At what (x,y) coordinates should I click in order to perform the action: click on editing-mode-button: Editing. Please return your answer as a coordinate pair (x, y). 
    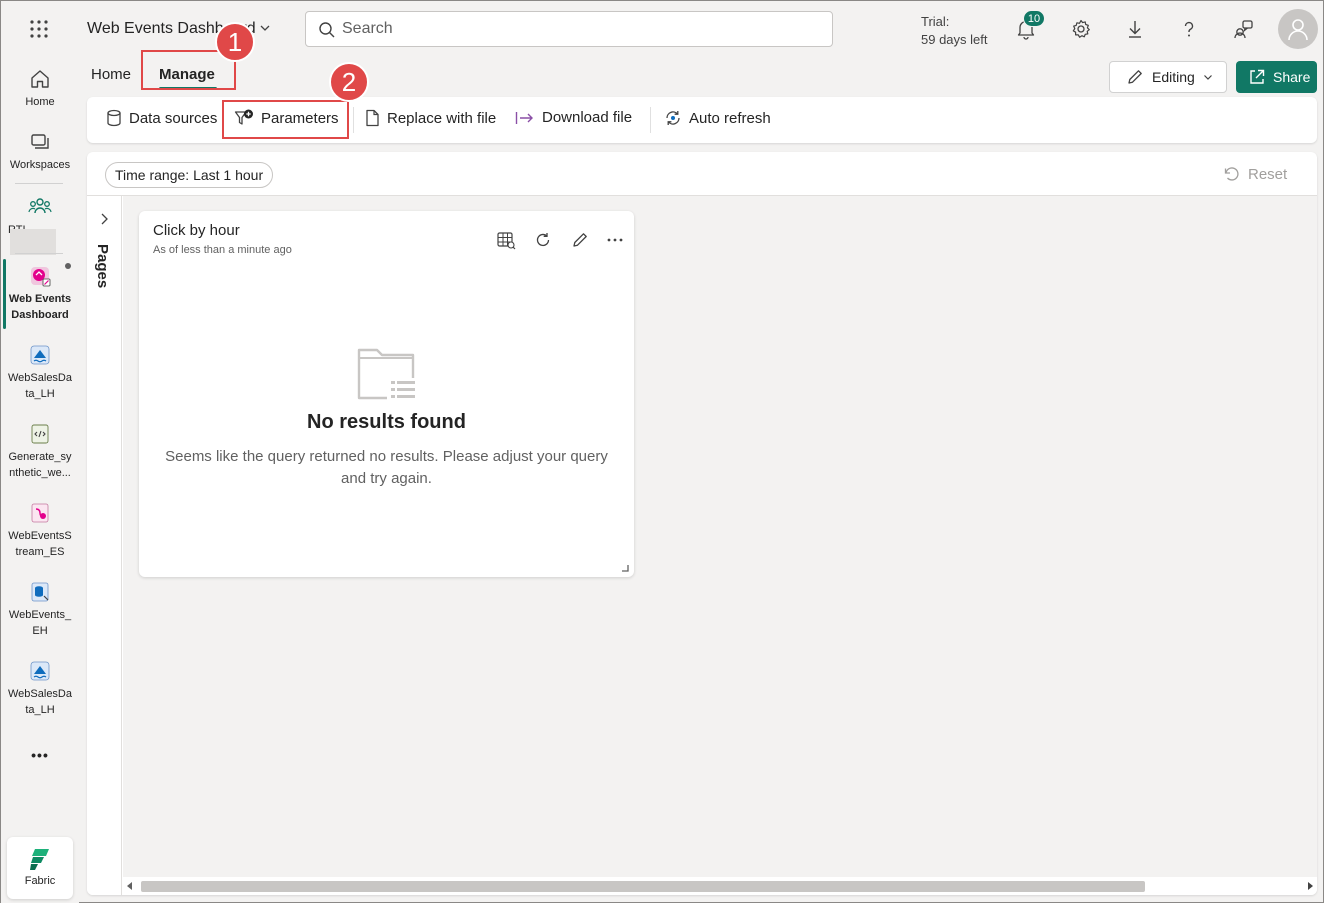
    Looking at the image, I should click on (1168, 77).